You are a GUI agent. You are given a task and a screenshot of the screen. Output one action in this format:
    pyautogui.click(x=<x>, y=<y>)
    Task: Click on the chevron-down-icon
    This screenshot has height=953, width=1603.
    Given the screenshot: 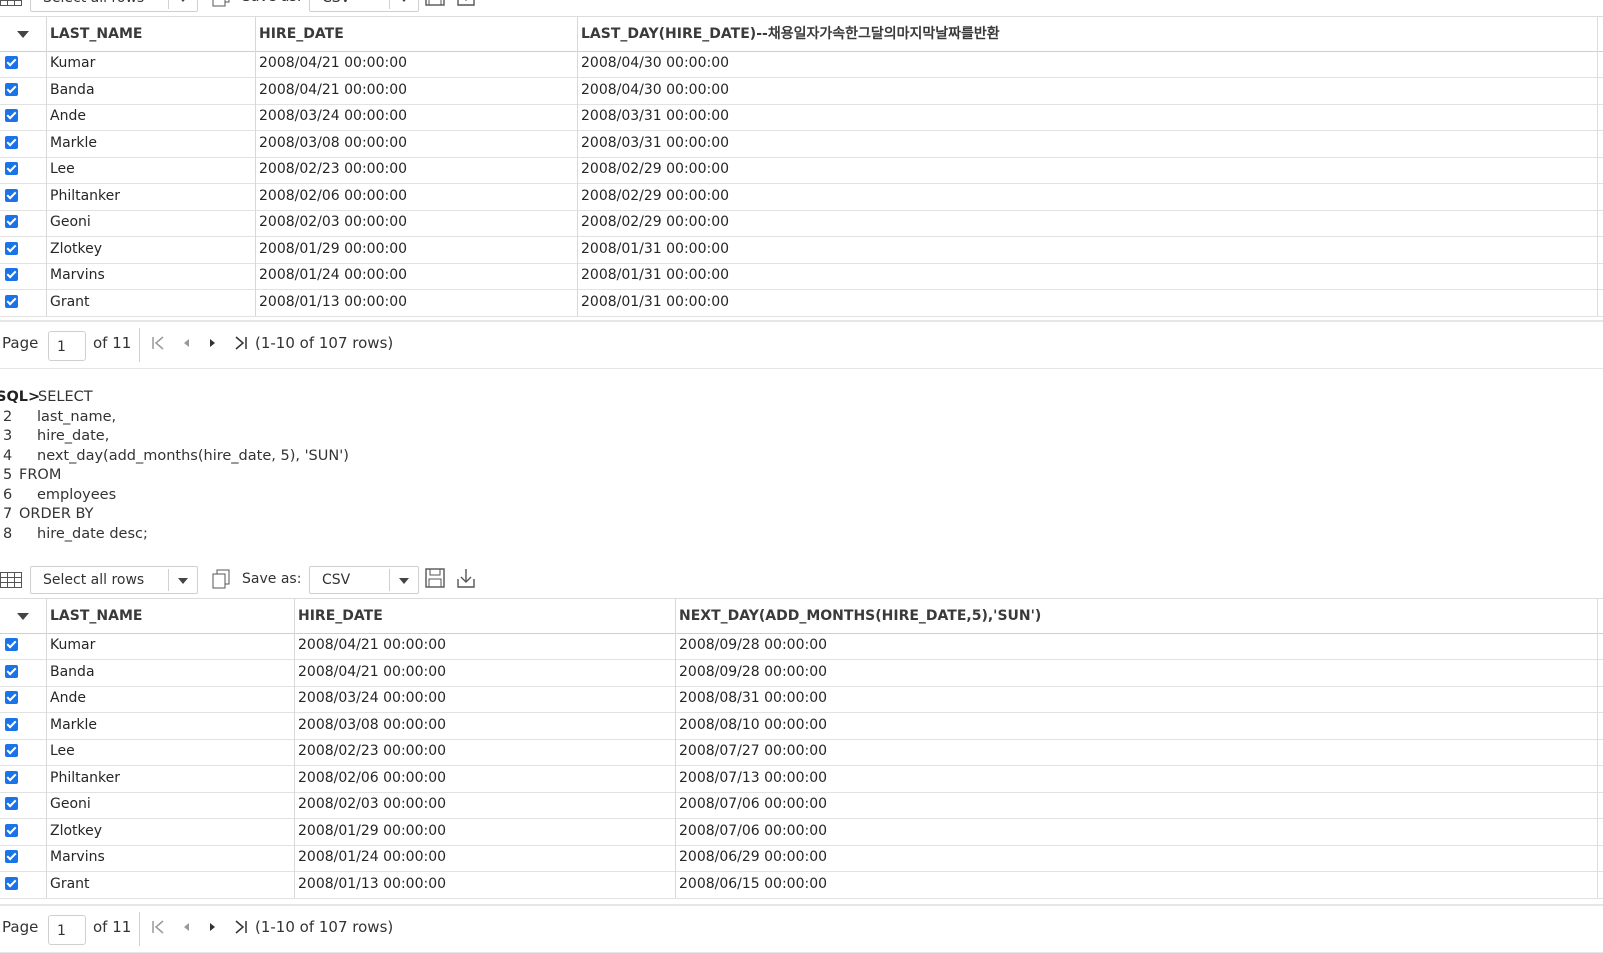 What is the action you would take?
    pyautogui.click(x=404, y=581)
    